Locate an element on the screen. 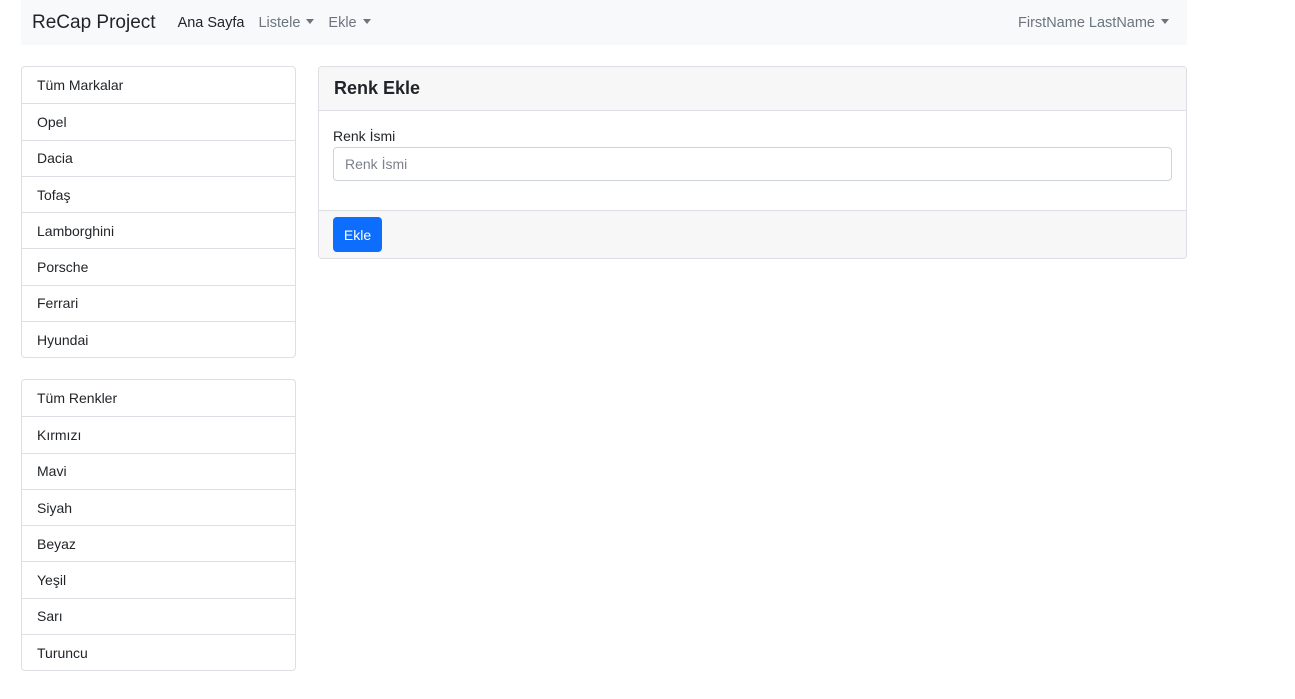 Image resolution: width=1295 pixels, height=699 pixels. color-item: Yeşil is located at coordinates (158, 579).